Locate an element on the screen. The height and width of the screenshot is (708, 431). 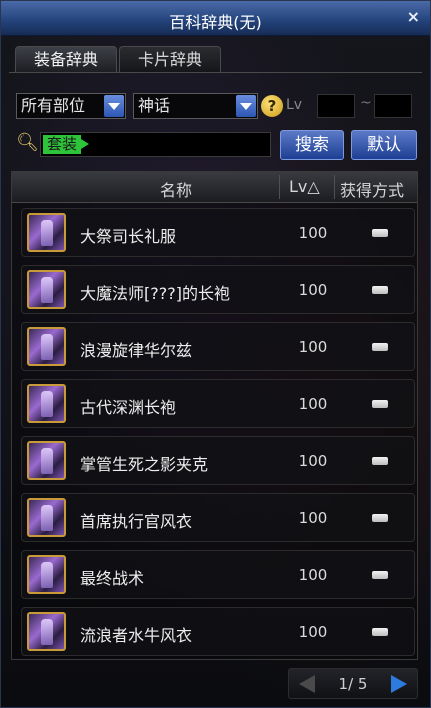
item-name: 浪漫旋律华尔兹 is located at coordinates (136, 350).